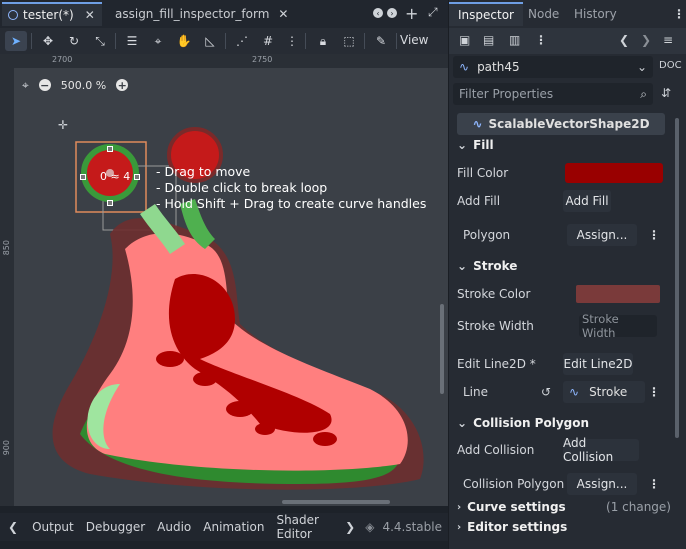 This screenshot has height=549, width=686. What do you see at coordinates (654, 484) in the screenshot?
I see `collision-polygon-menu-icon: ⋮` at bounding box center [654, 484].